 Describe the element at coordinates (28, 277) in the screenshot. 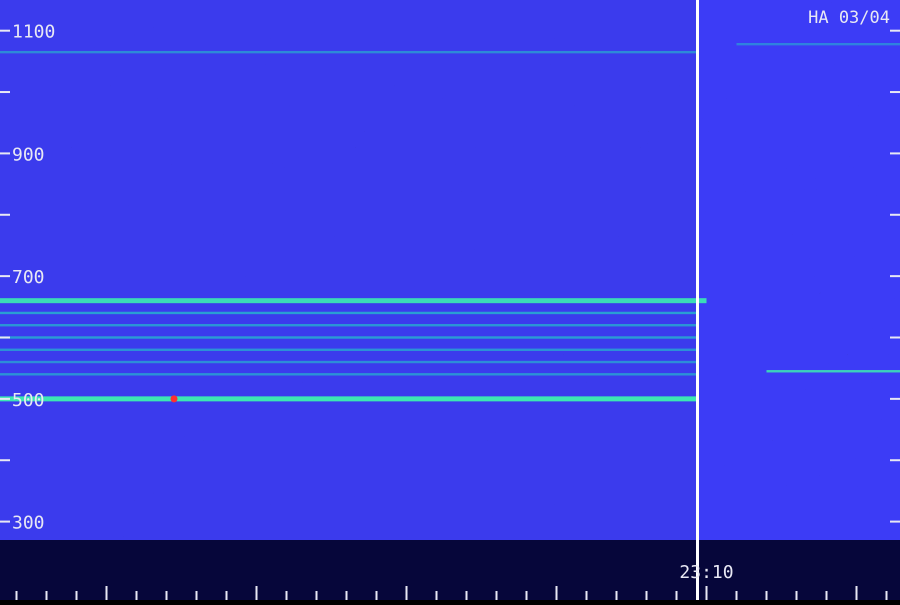

I see `y-tick-label: 700` at that location.